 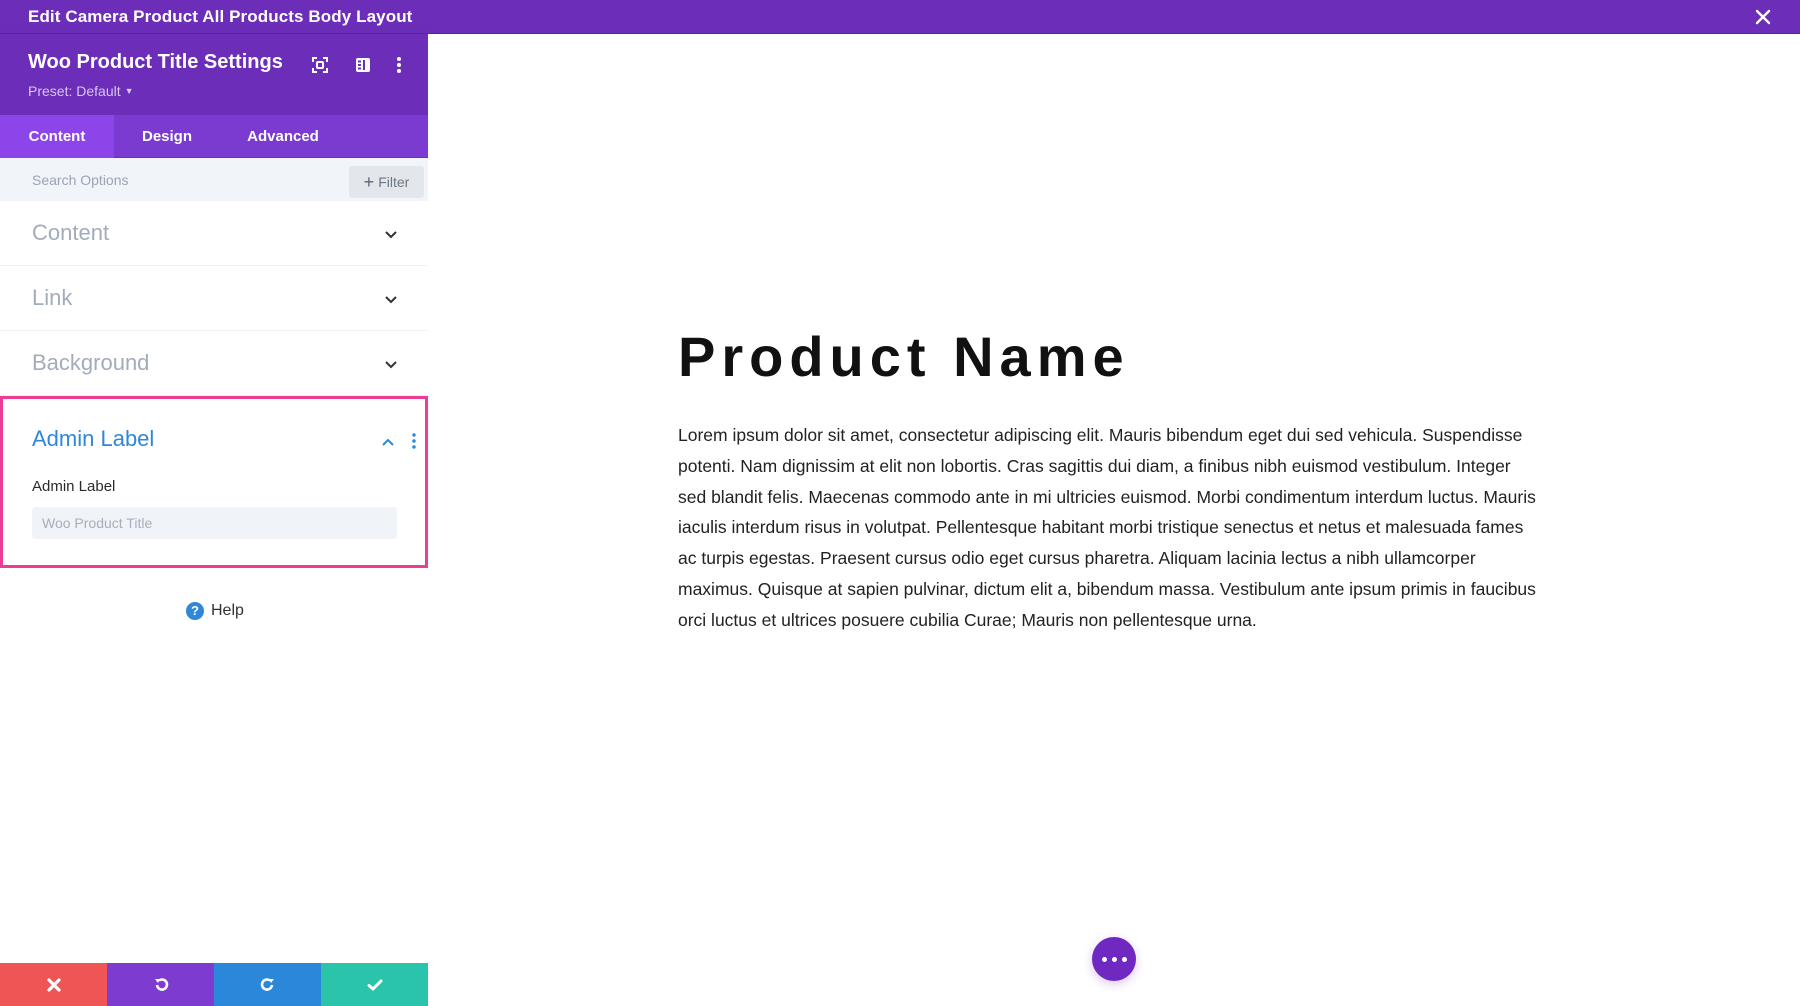 What do you see at coordinates (283, 136) in the screenshot?
I see `tab-advanced: Advanced` at bounding box center [283, 136].